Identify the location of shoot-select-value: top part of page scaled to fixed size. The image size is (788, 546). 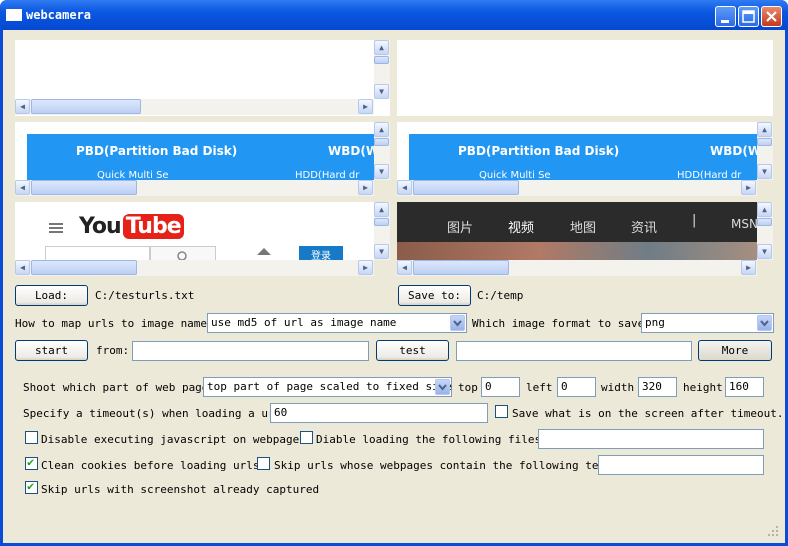
(330, 386).